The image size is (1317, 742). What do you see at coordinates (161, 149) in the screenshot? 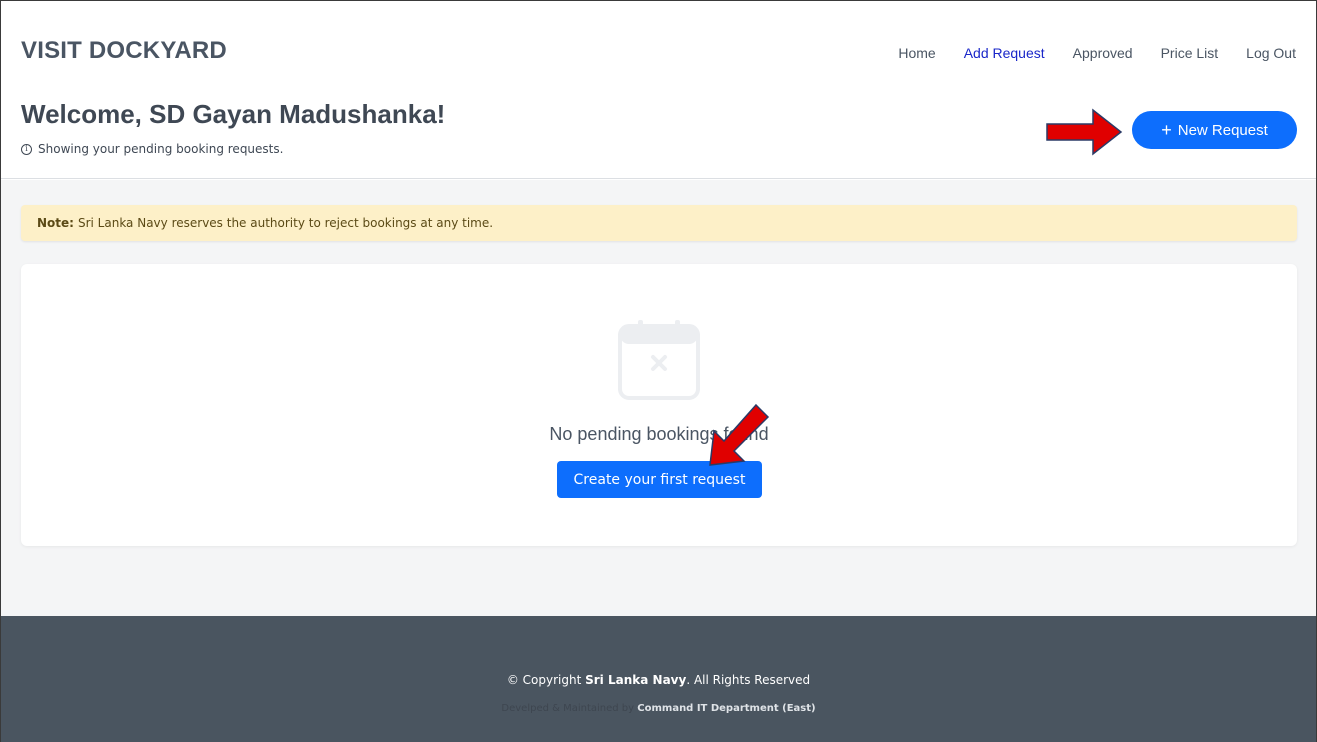
I see `page-subtitle-text: Showing your pending booking requests.` at bounding box center [161, 149].